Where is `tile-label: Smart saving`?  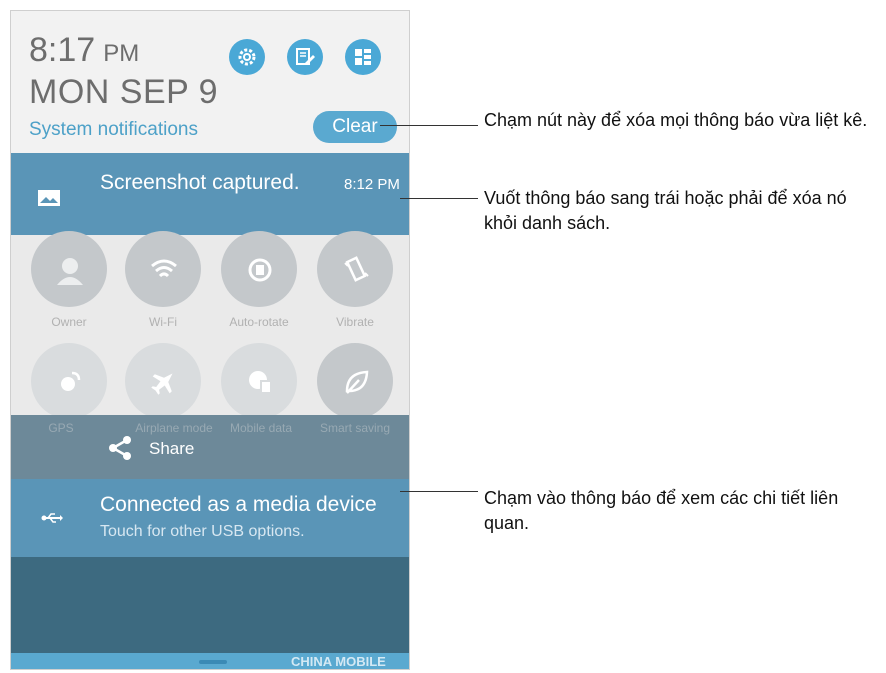 tile-label: Smart saving is located at coordinates (355, 428).